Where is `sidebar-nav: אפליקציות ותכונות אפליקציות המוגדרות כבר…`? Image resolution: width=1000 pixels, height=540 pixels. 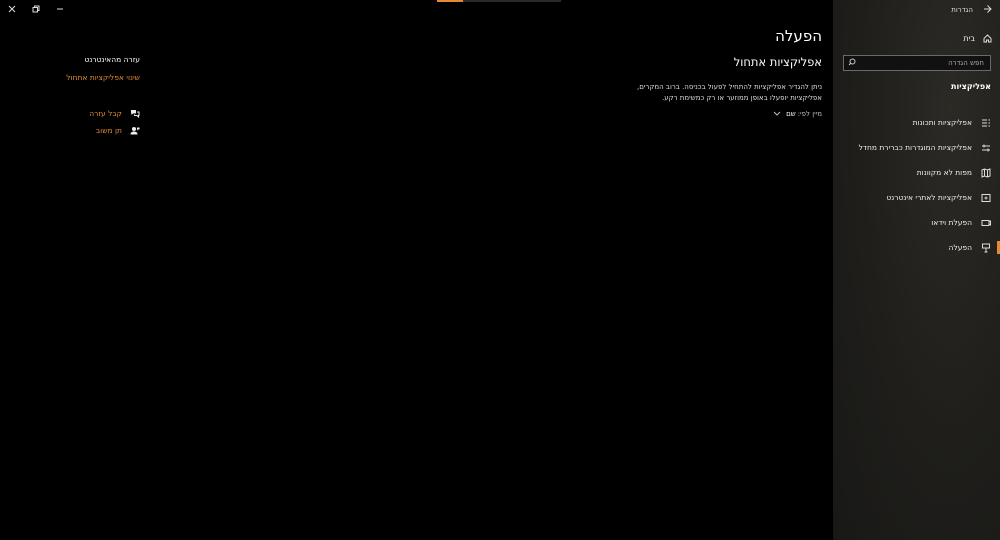
sidebar-nav: אפליקציות ותכונות אפליקציות המוגדרות כבר… is located at coordinates (916, 185).